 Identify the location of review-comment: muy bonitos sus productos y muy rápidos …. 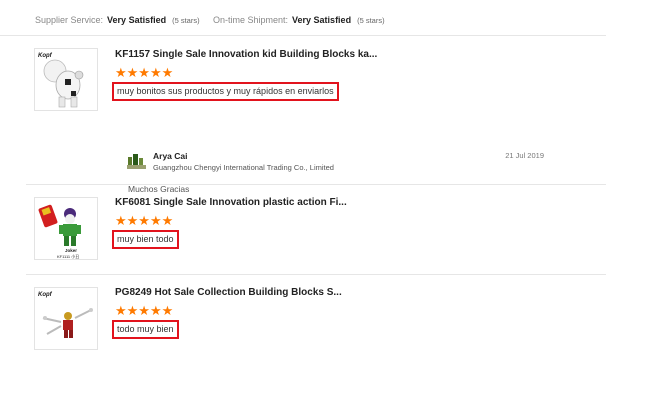
(225, 91).